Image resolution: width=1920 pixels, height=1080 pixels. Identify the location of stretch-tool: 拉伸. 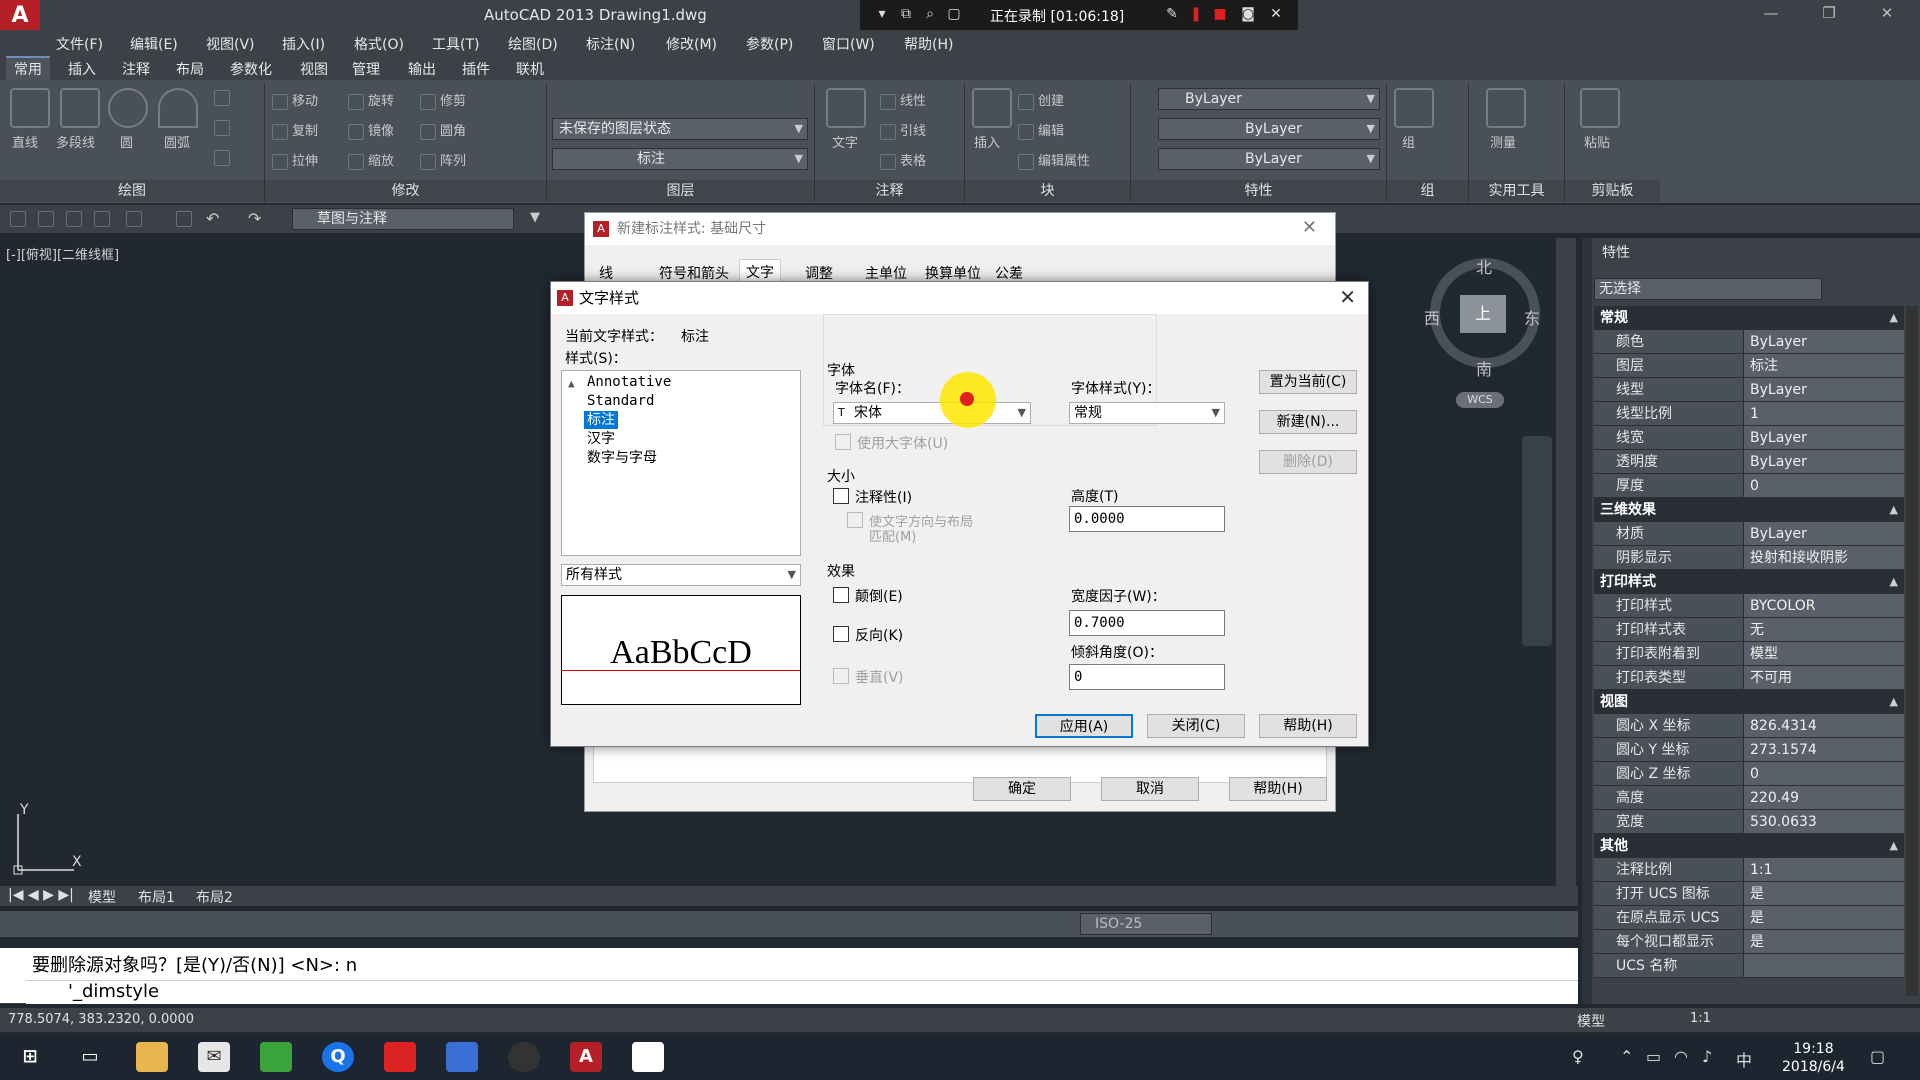
(295, 160).